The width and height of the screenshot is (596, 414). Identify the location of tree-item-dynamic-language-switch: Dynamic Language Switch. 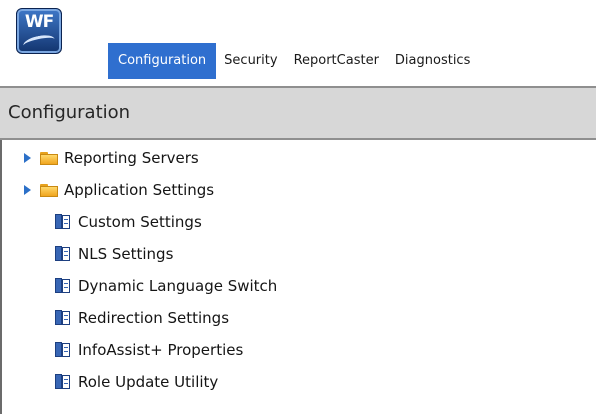
(165, 286).